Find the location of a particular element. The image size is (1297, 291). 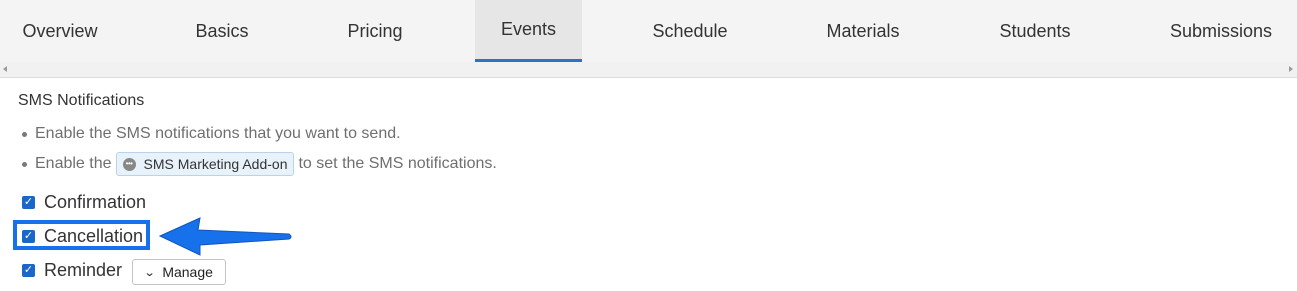

chevron-down-icon: ⌄ is located at coordinates (149, 272).